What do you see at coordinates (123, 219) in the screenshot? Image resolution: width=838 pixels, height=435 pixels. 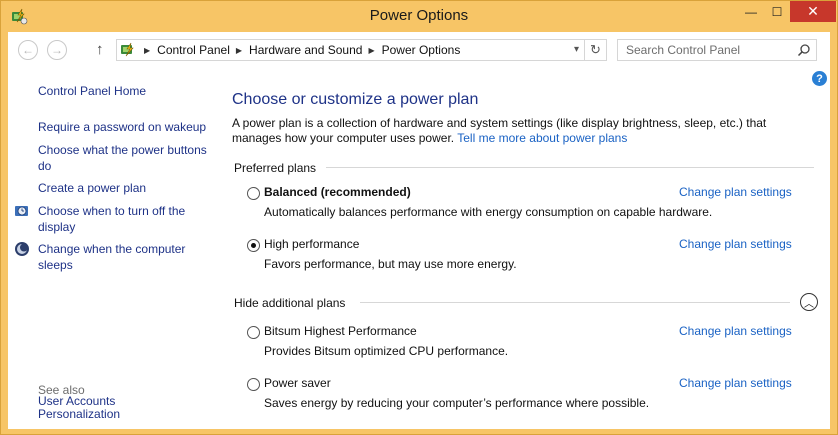 I see `sidebar-turn-off-display: Choose when to turn off the display` at bounding box center [123, 219].